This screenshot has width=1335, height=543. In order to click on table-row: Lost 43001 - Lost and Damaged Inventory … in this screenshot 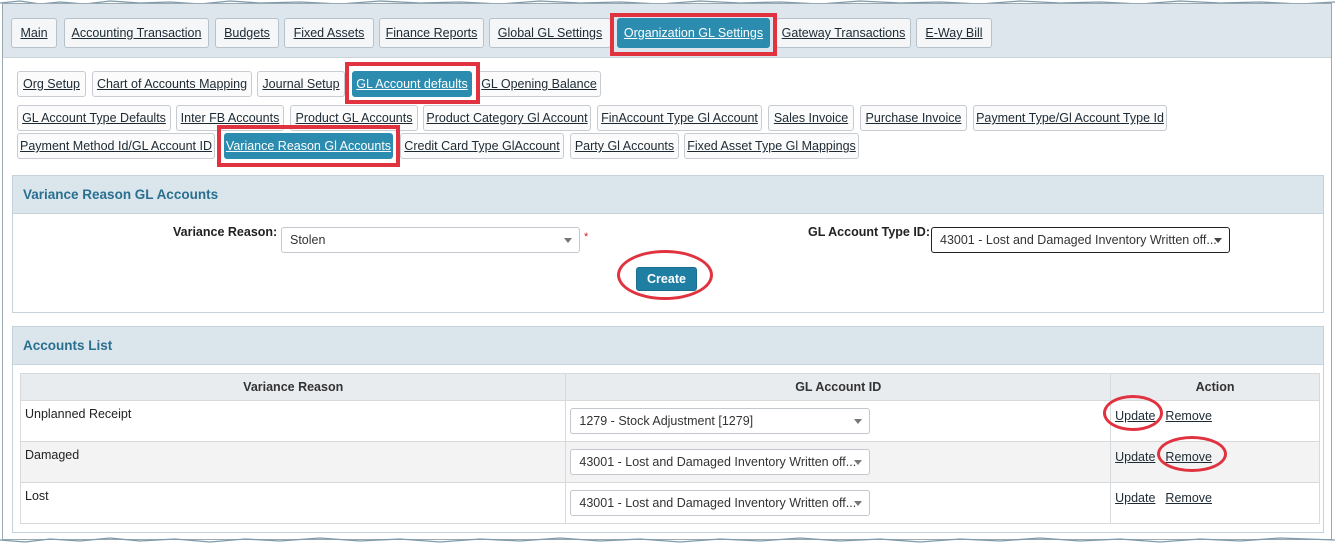, I will do `click(669, 503)`.